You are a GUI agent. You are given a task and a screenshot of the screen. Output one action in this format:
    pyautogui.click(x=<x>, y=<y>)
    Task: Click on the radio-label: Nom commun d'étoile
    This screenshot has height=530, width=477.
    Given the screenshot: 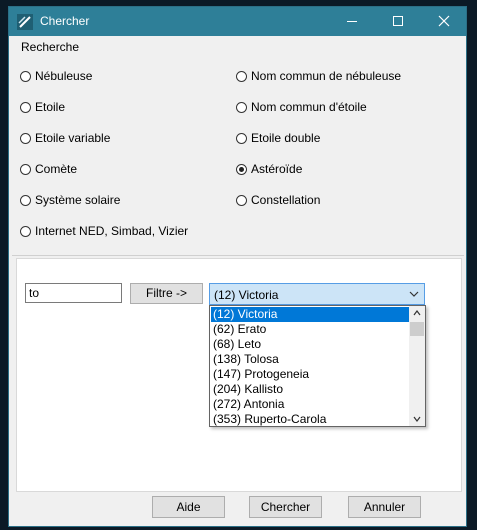 What is the action you would take?
    pyautogui.click(x=309, y=107)
    